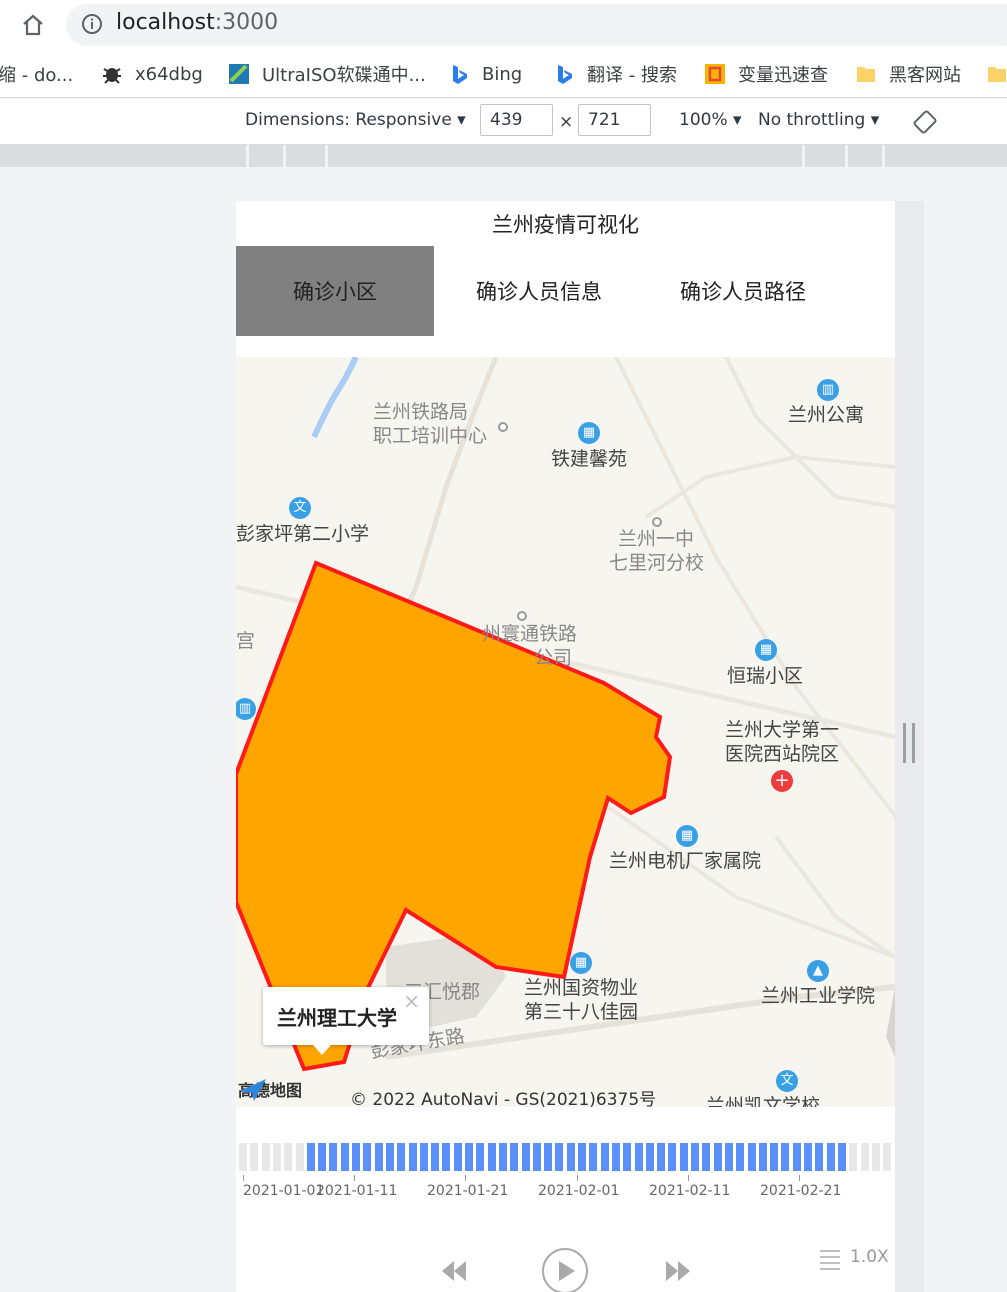  I want to click on popup-close-button: ×, so click(411, 1001).